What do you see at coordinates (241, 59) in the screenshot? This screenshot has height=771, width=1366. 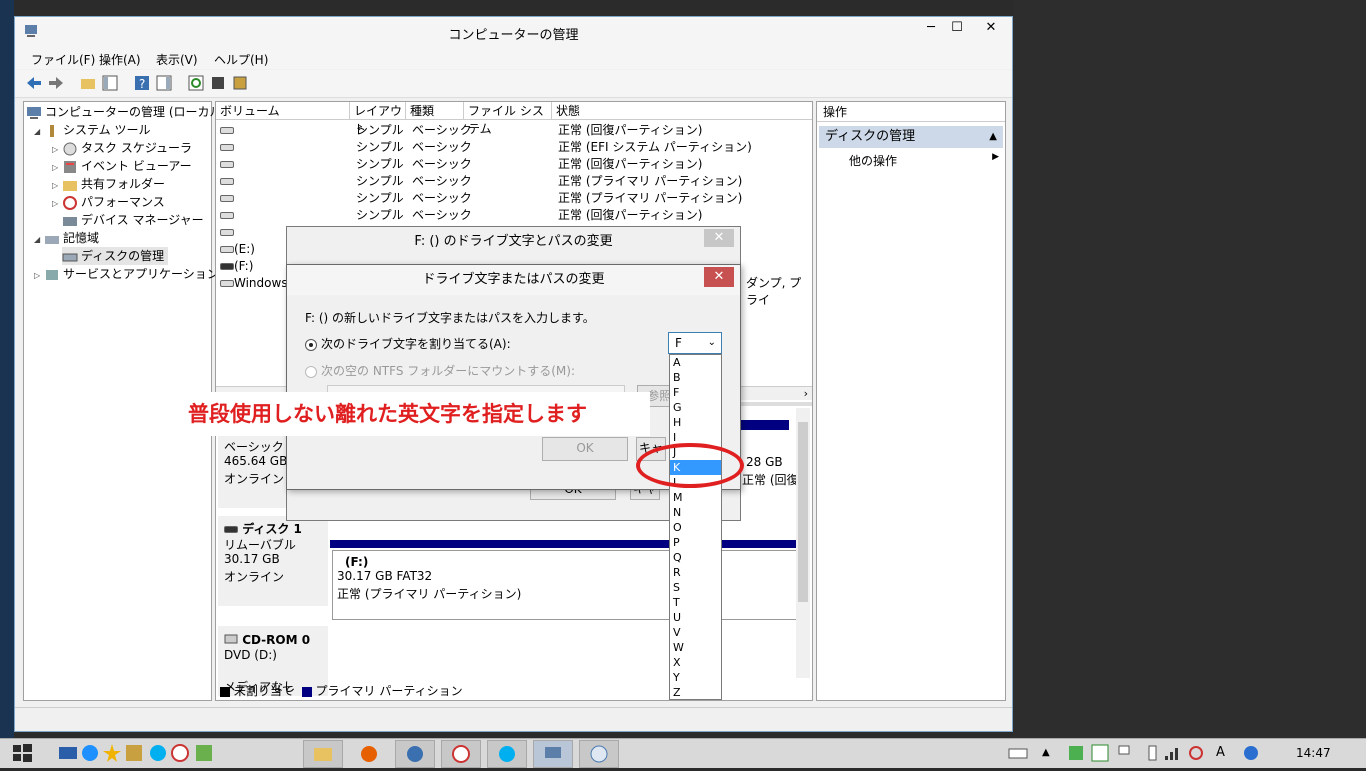 I see `menu-help: ヘルプ(H)` at bounding box center [241, 59].